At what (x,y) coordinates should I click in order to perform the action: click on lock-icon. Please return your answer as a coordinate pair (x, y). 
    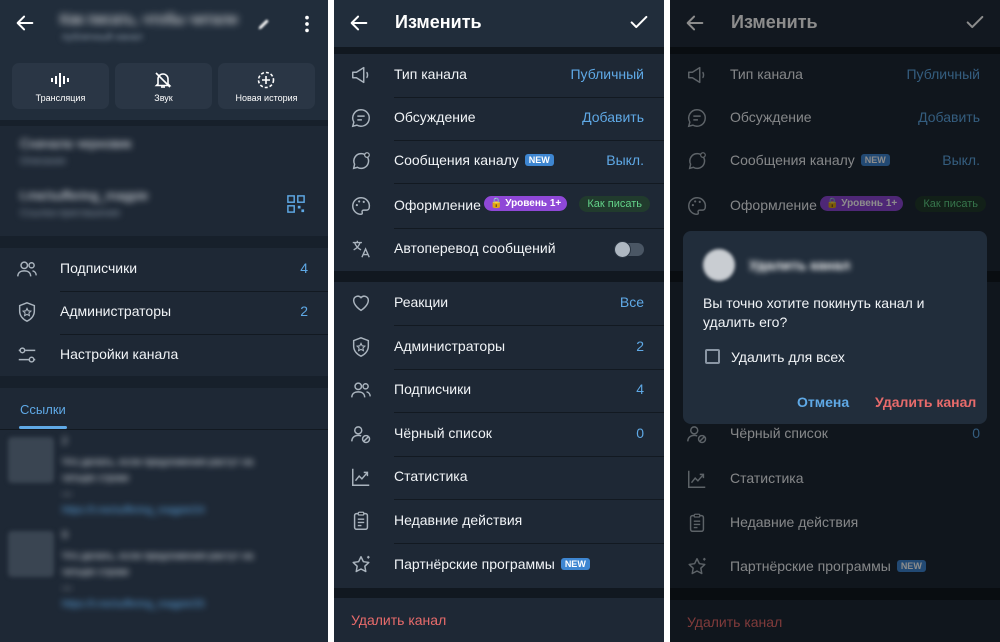
    Looking at the image, I should click on (622, 249).